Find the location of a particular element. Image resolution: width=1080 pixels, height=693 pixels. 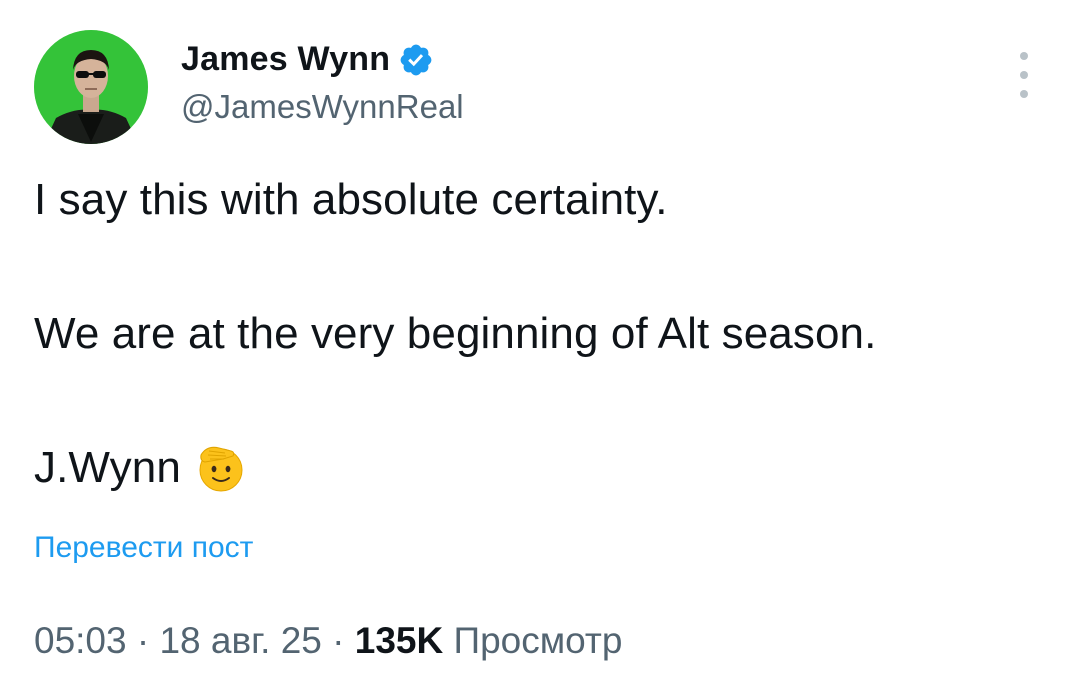

author-name-text: James Wynn is located at coordinates (286, 59).